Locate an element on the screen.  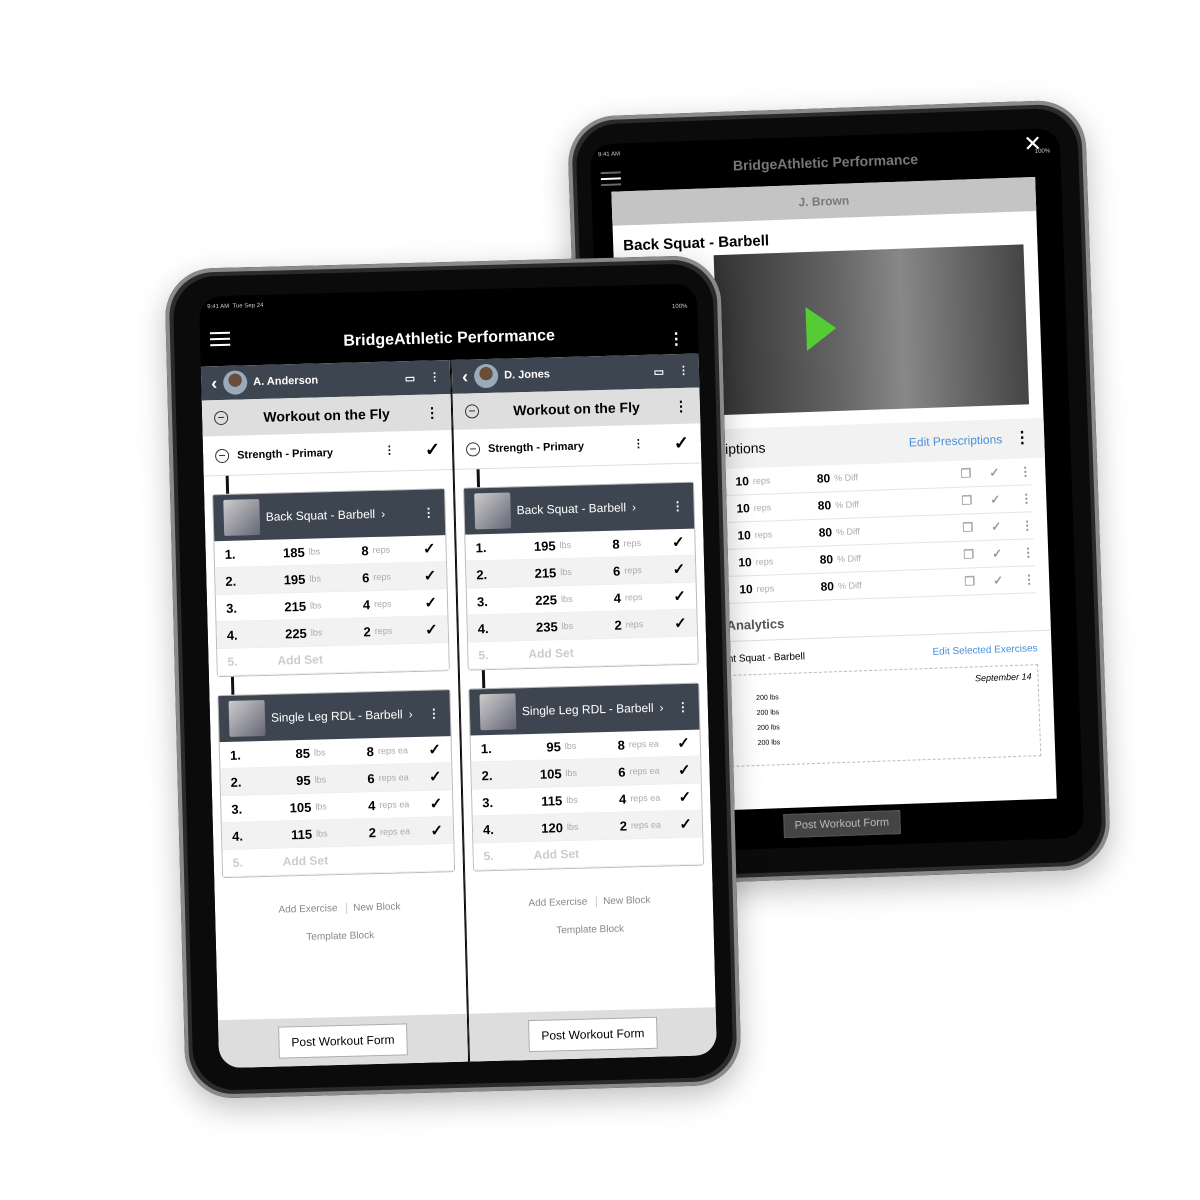
weight-value: 85 is located at coordinates (295, 753).